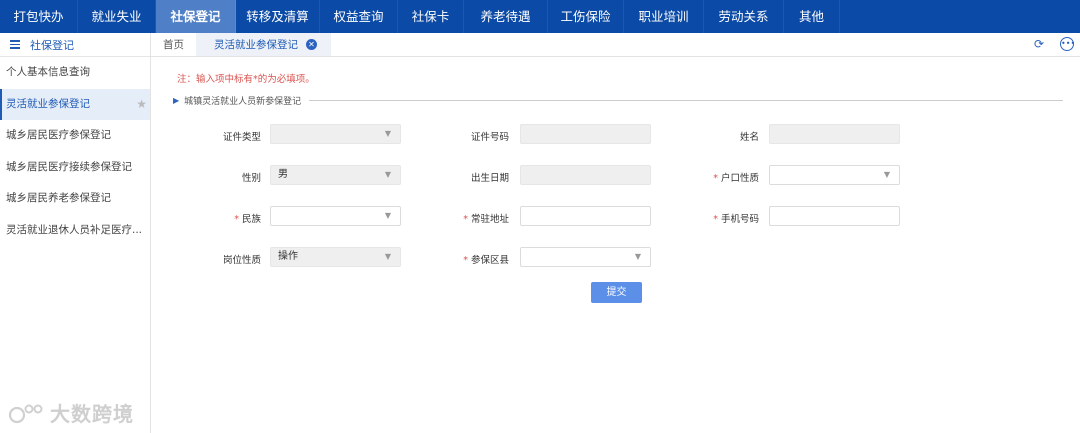 Image resolution: width=1080 pixels, height=433 pixels. Describe the element at coordinates (278, 16) in the screenshot. I see `nav-item-zhuanyi: 转移及清算` at that location.